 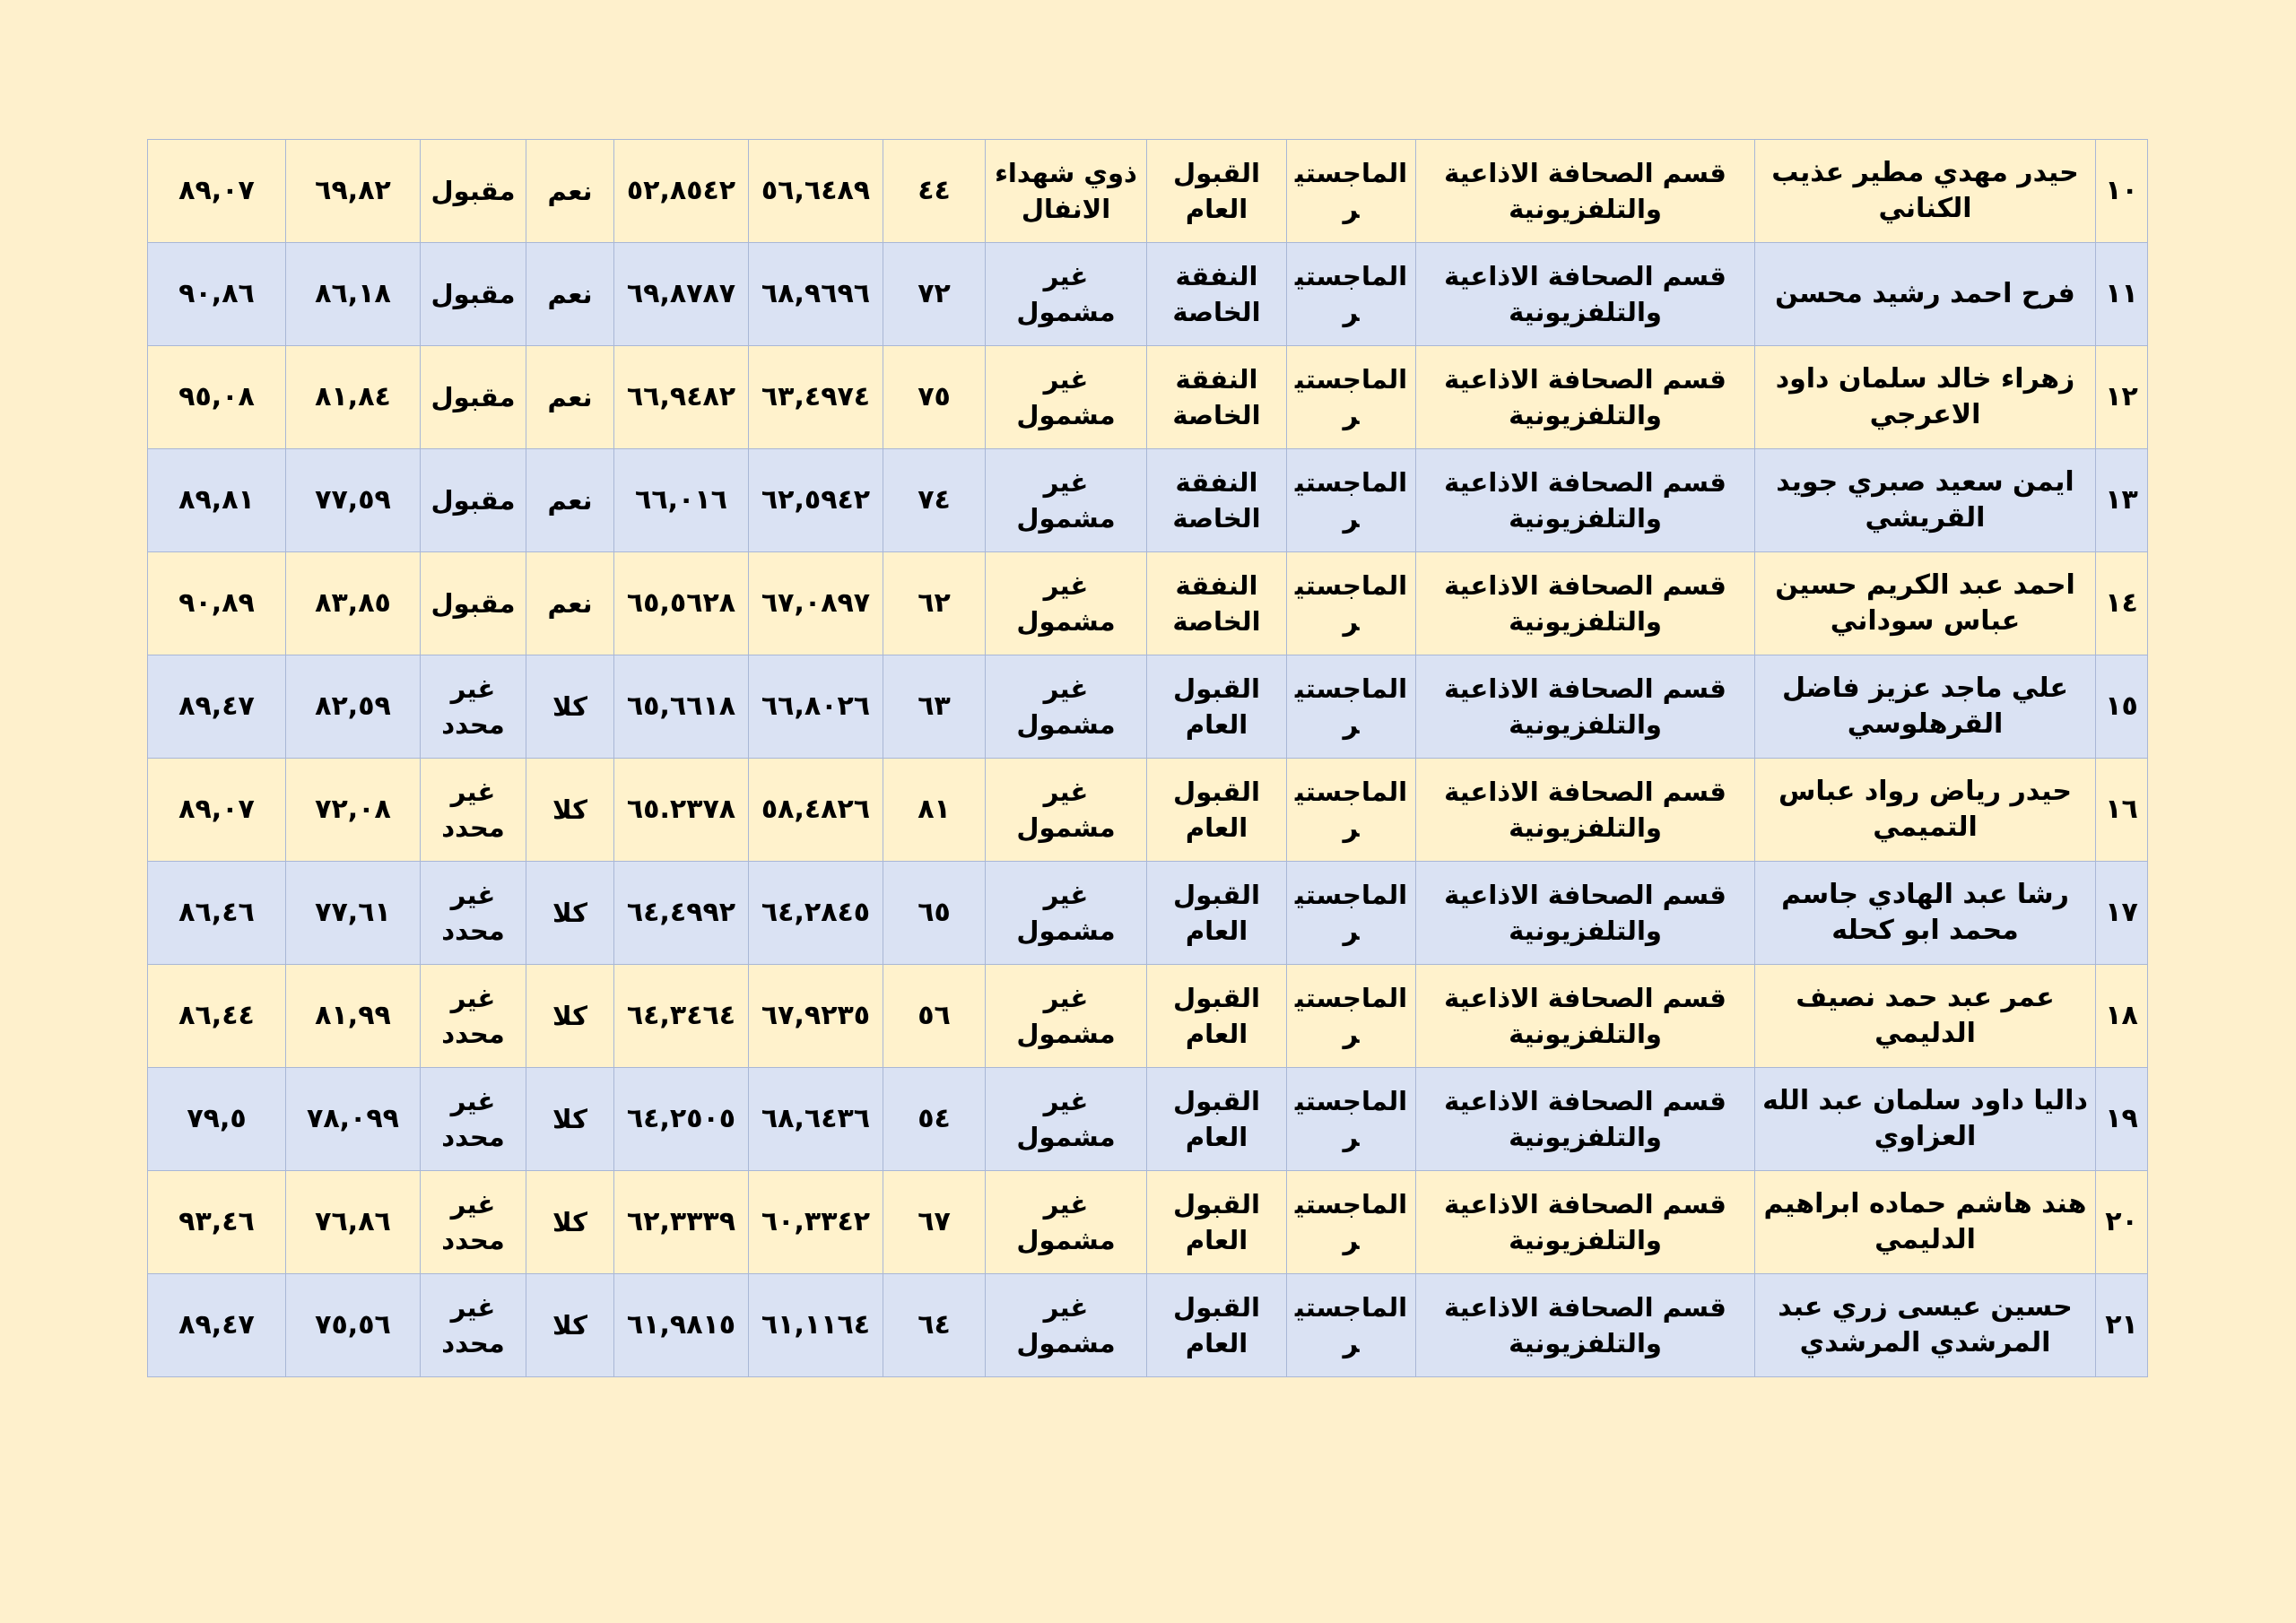 What do you see at coordinates (1925, 1016) in the screenshot?
I see `name-cell: عمر عبد حمد نصيف الدليمي` at bounding box center [1925, 1016].